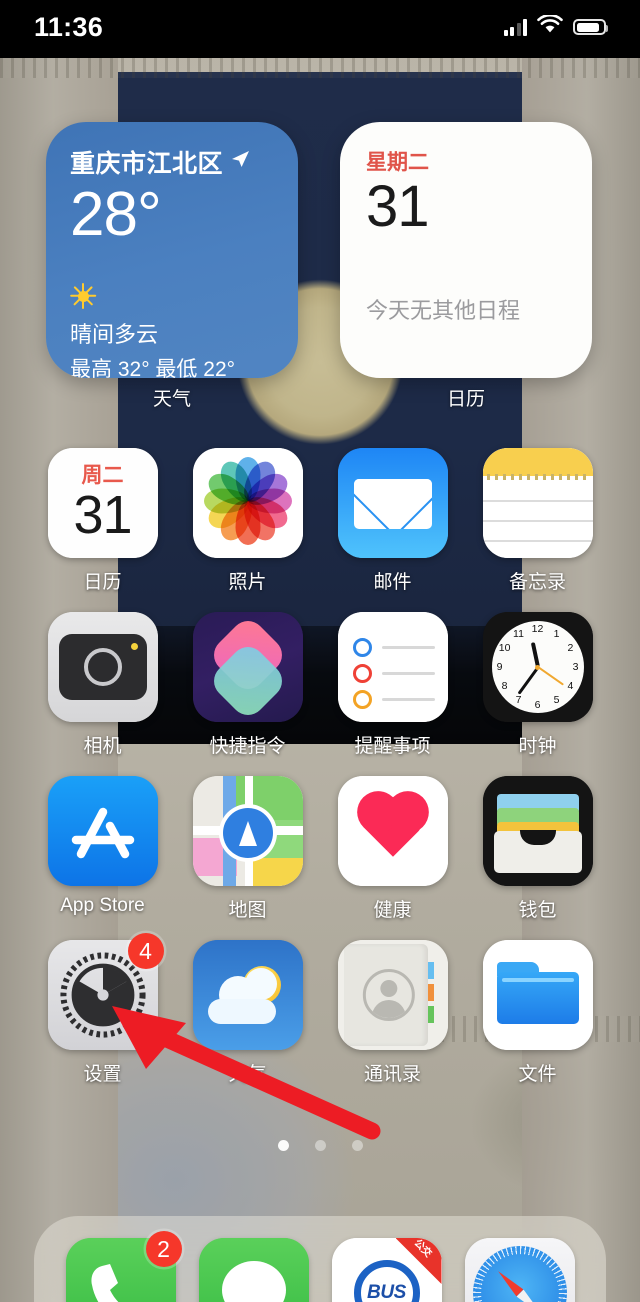 The height and width of the screenshot is (1302, 640). I want to click on dock-app-phone: 2, so click(120, 1266).